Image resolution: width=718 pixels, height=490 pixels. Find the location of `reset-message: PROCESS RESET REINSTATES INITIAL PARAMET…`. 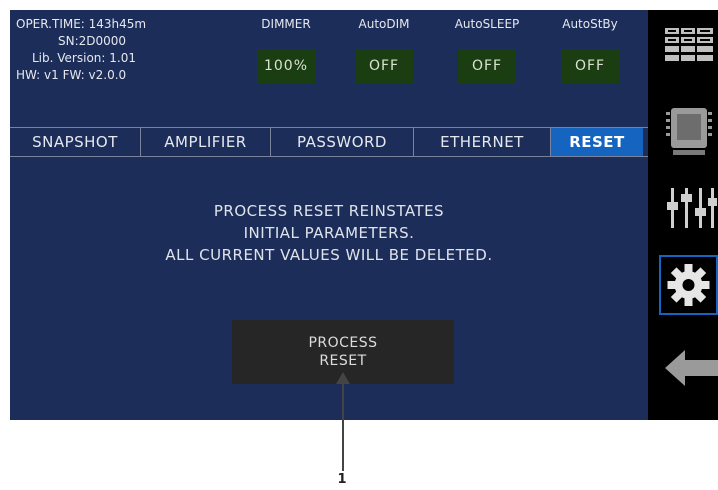

reset-message: PROCESS RESET REINSTATES INITIAL PARAMET… is located at coordinates (329, 233).